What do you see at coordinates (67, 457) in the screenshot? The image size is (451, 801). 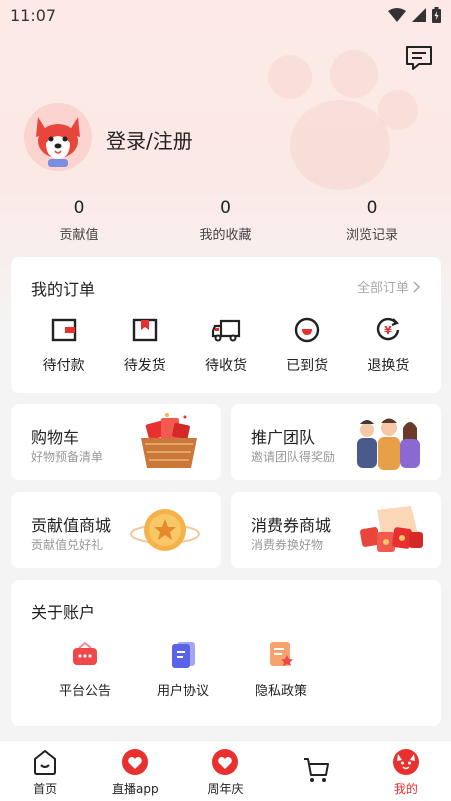 I see `promo-subtitle: 好物预备清单` at bounding box center [67, 457].